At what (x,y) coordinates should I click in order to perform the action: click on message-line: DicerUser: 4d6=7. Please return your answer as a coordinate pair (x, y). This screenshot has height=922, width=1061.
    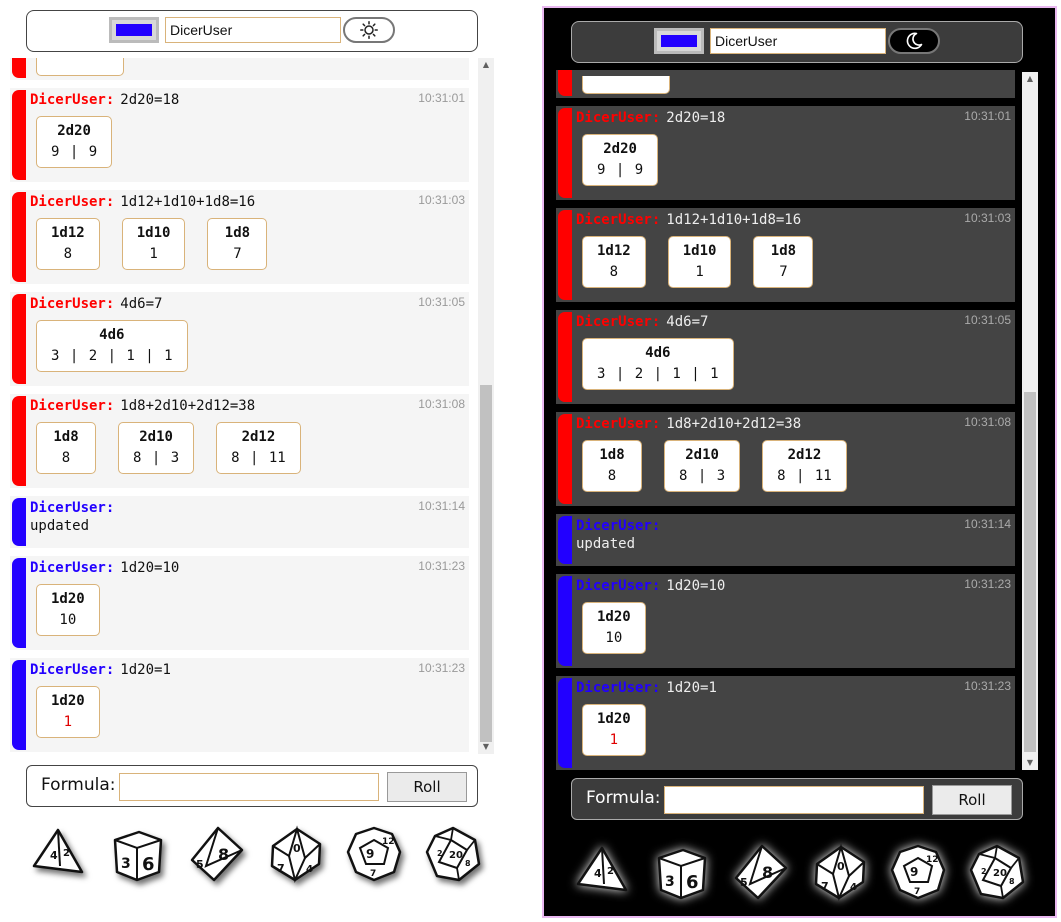
    Looking at the image, I should click on (642, 322).